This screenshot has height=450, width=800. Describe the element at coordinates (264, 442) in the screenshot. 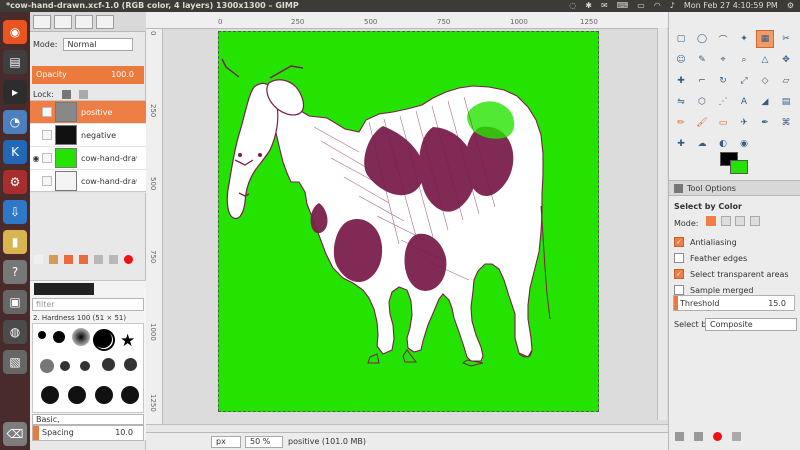

I see `zoom-select: 50 %` at that location.